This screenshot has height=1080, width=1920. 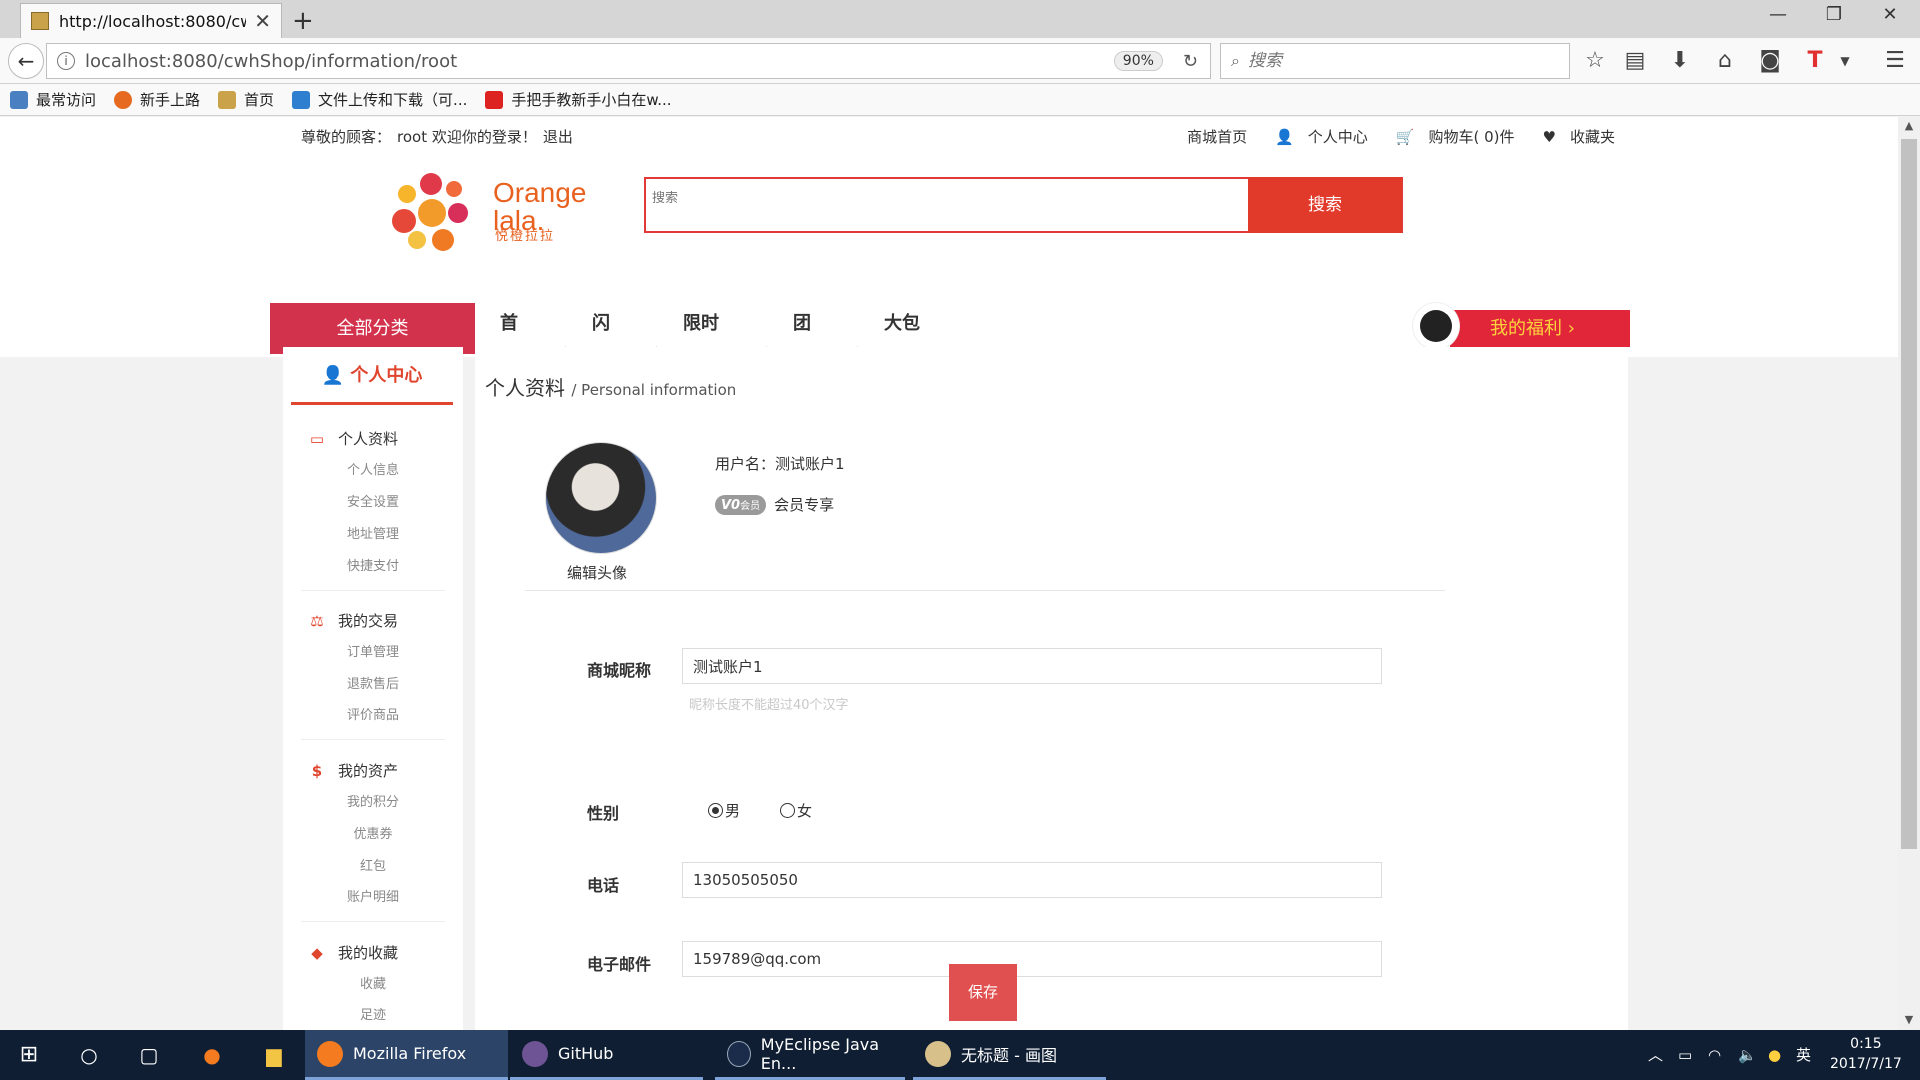 I want to click on site-info-icon: i, so click(x=66, y=61).